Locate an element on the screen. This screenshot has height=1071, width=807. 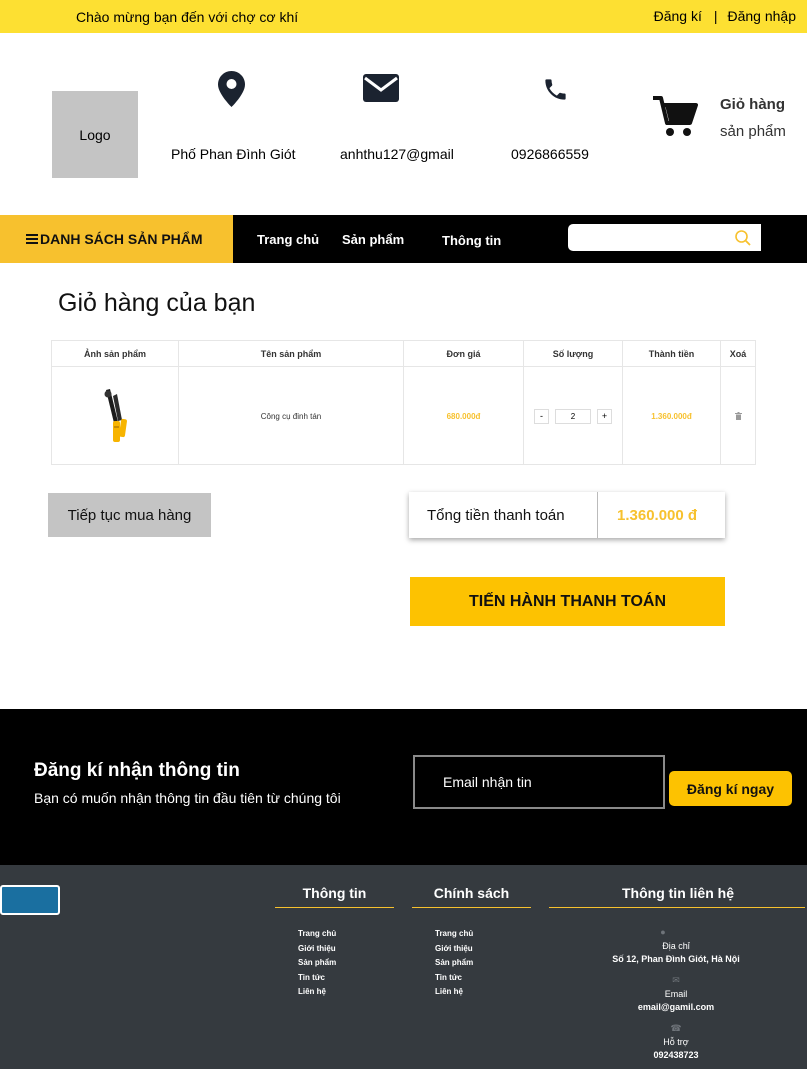
map-pin-icon is located at coordinates (231, 89).